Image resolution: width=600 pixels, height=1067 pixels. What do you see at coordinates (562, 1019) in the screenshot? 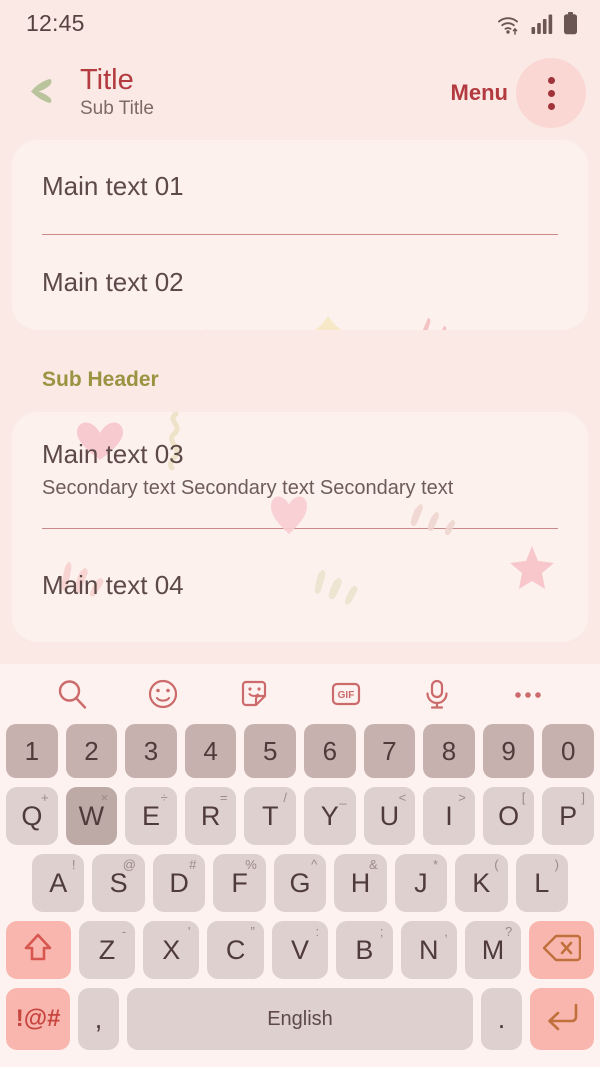
I see `enter-key` at bounding box center [562, 1019].